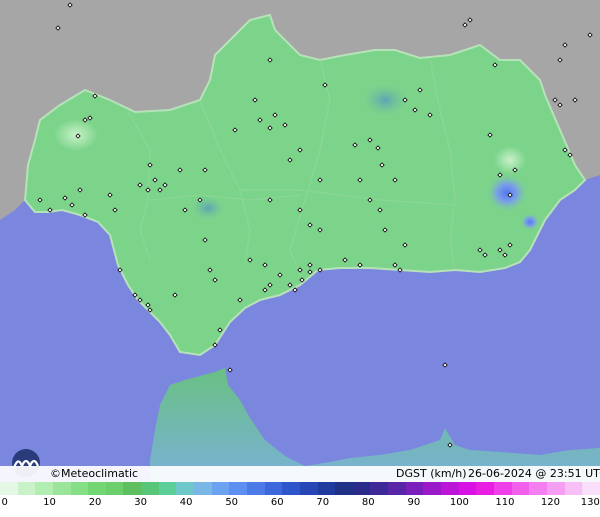 This screenshot has height=517, width=600. I want to click on legend-tick-label: 30, so click(140, 502).